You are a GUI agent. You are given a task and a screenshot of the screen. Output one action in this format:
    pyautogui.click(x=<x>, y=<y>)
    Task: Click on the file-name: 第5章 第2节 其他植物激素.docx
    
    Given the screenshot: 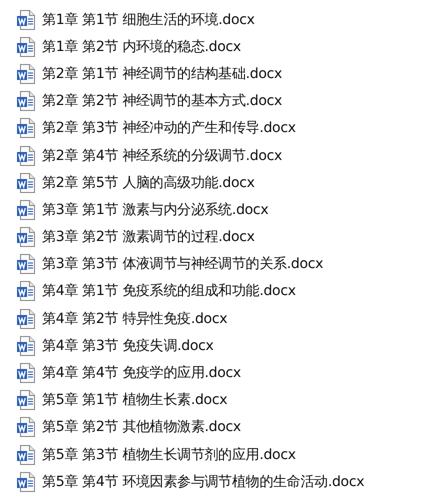 What is the action you would take?
    pyautogui.click(x=141, y=427)
    